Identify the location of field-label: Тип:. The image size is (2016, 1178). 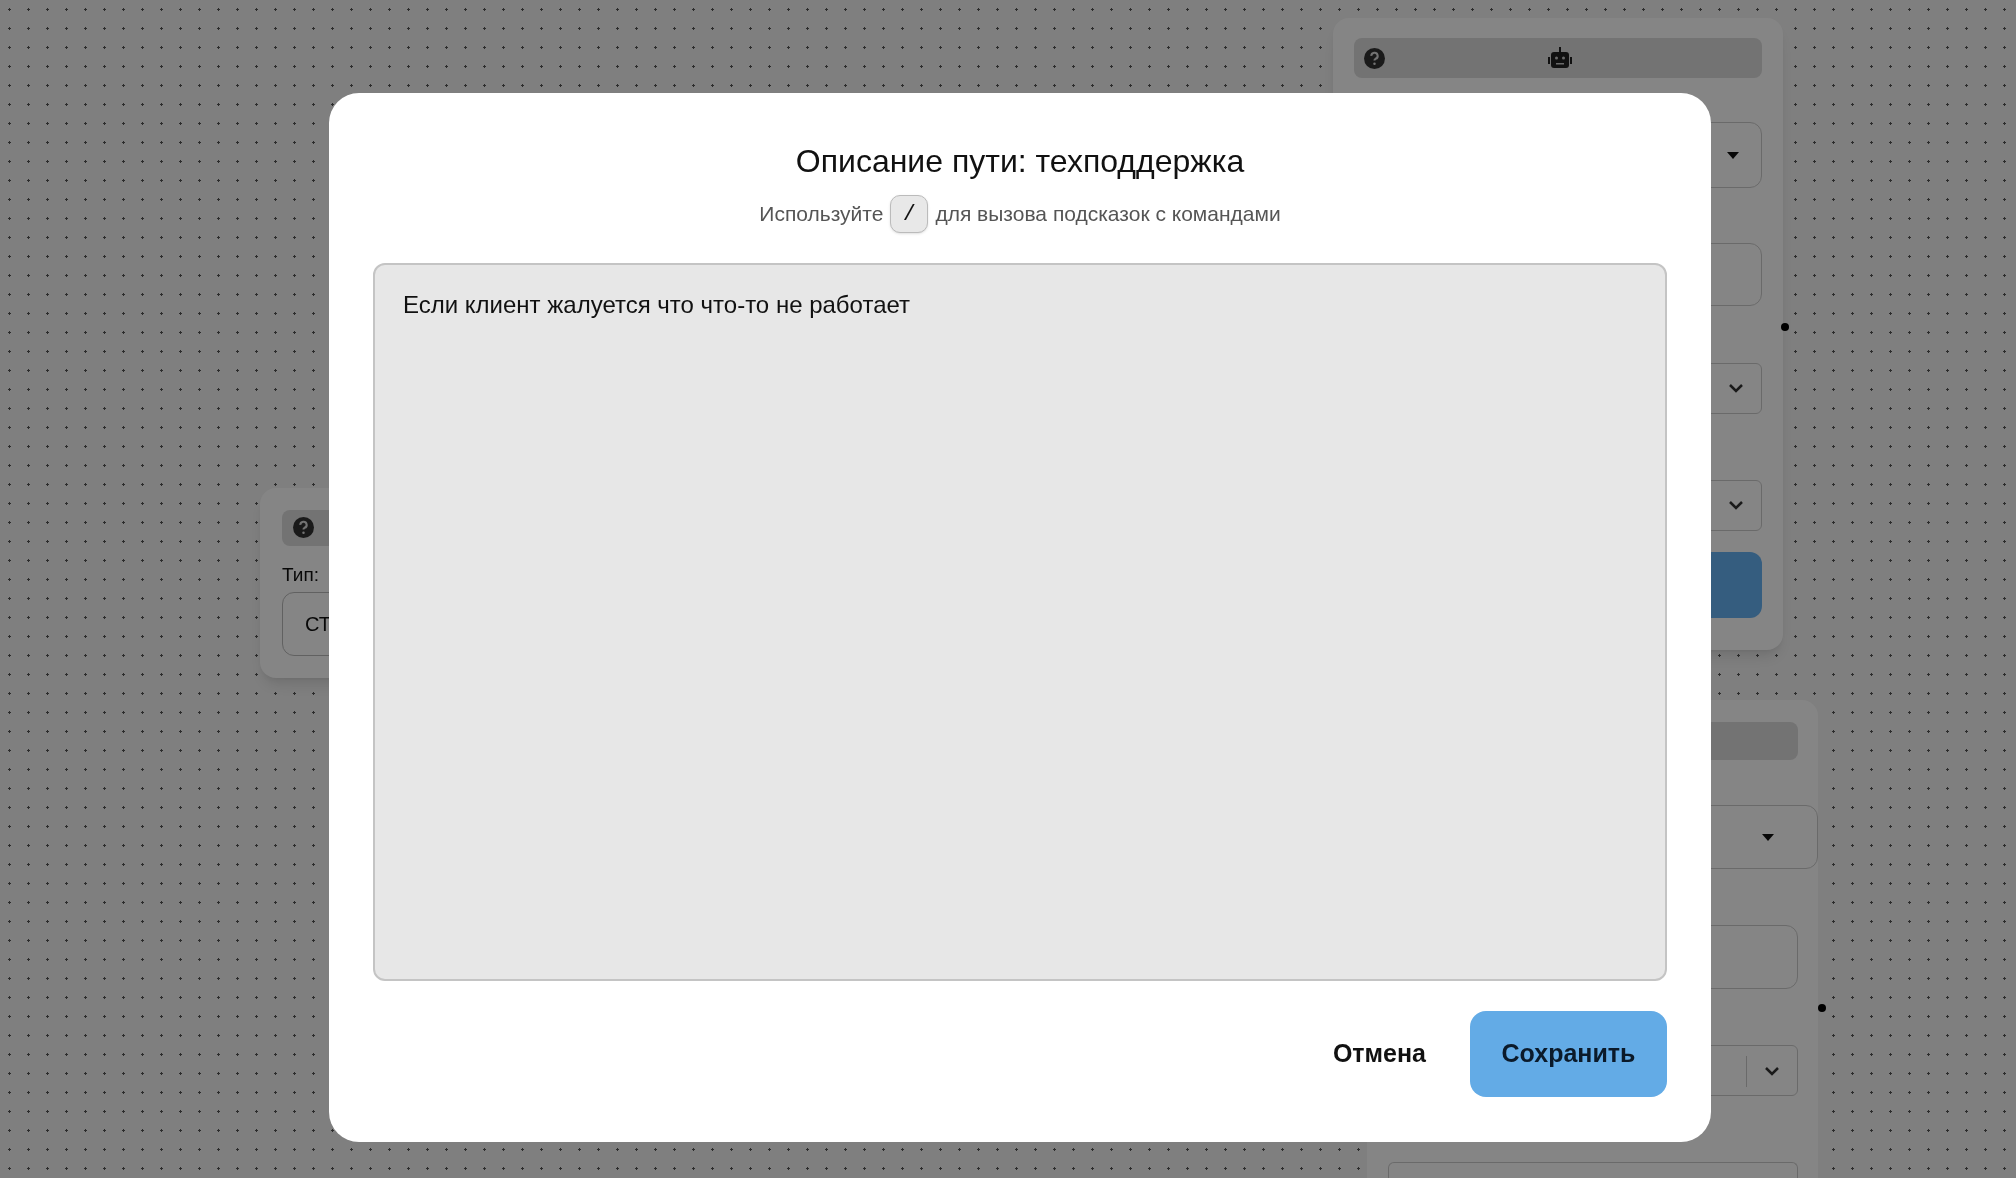
(300, 575).